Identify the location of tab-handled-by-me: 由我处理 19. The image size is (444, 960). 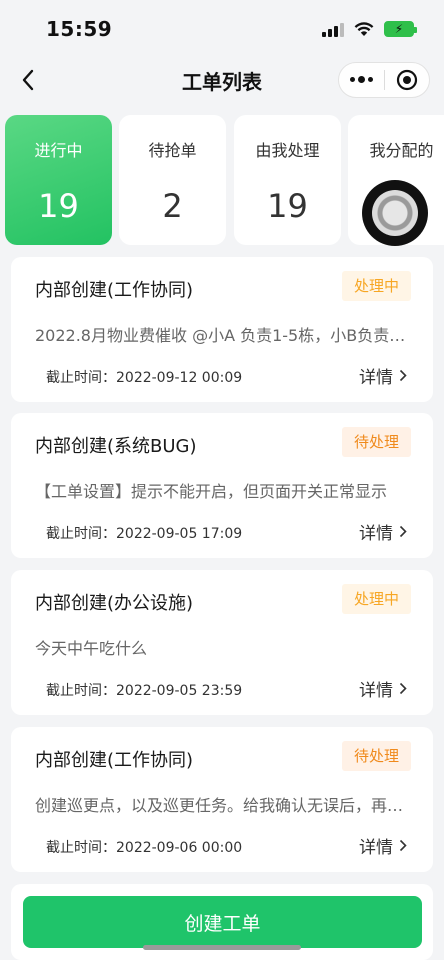
(287, 180).